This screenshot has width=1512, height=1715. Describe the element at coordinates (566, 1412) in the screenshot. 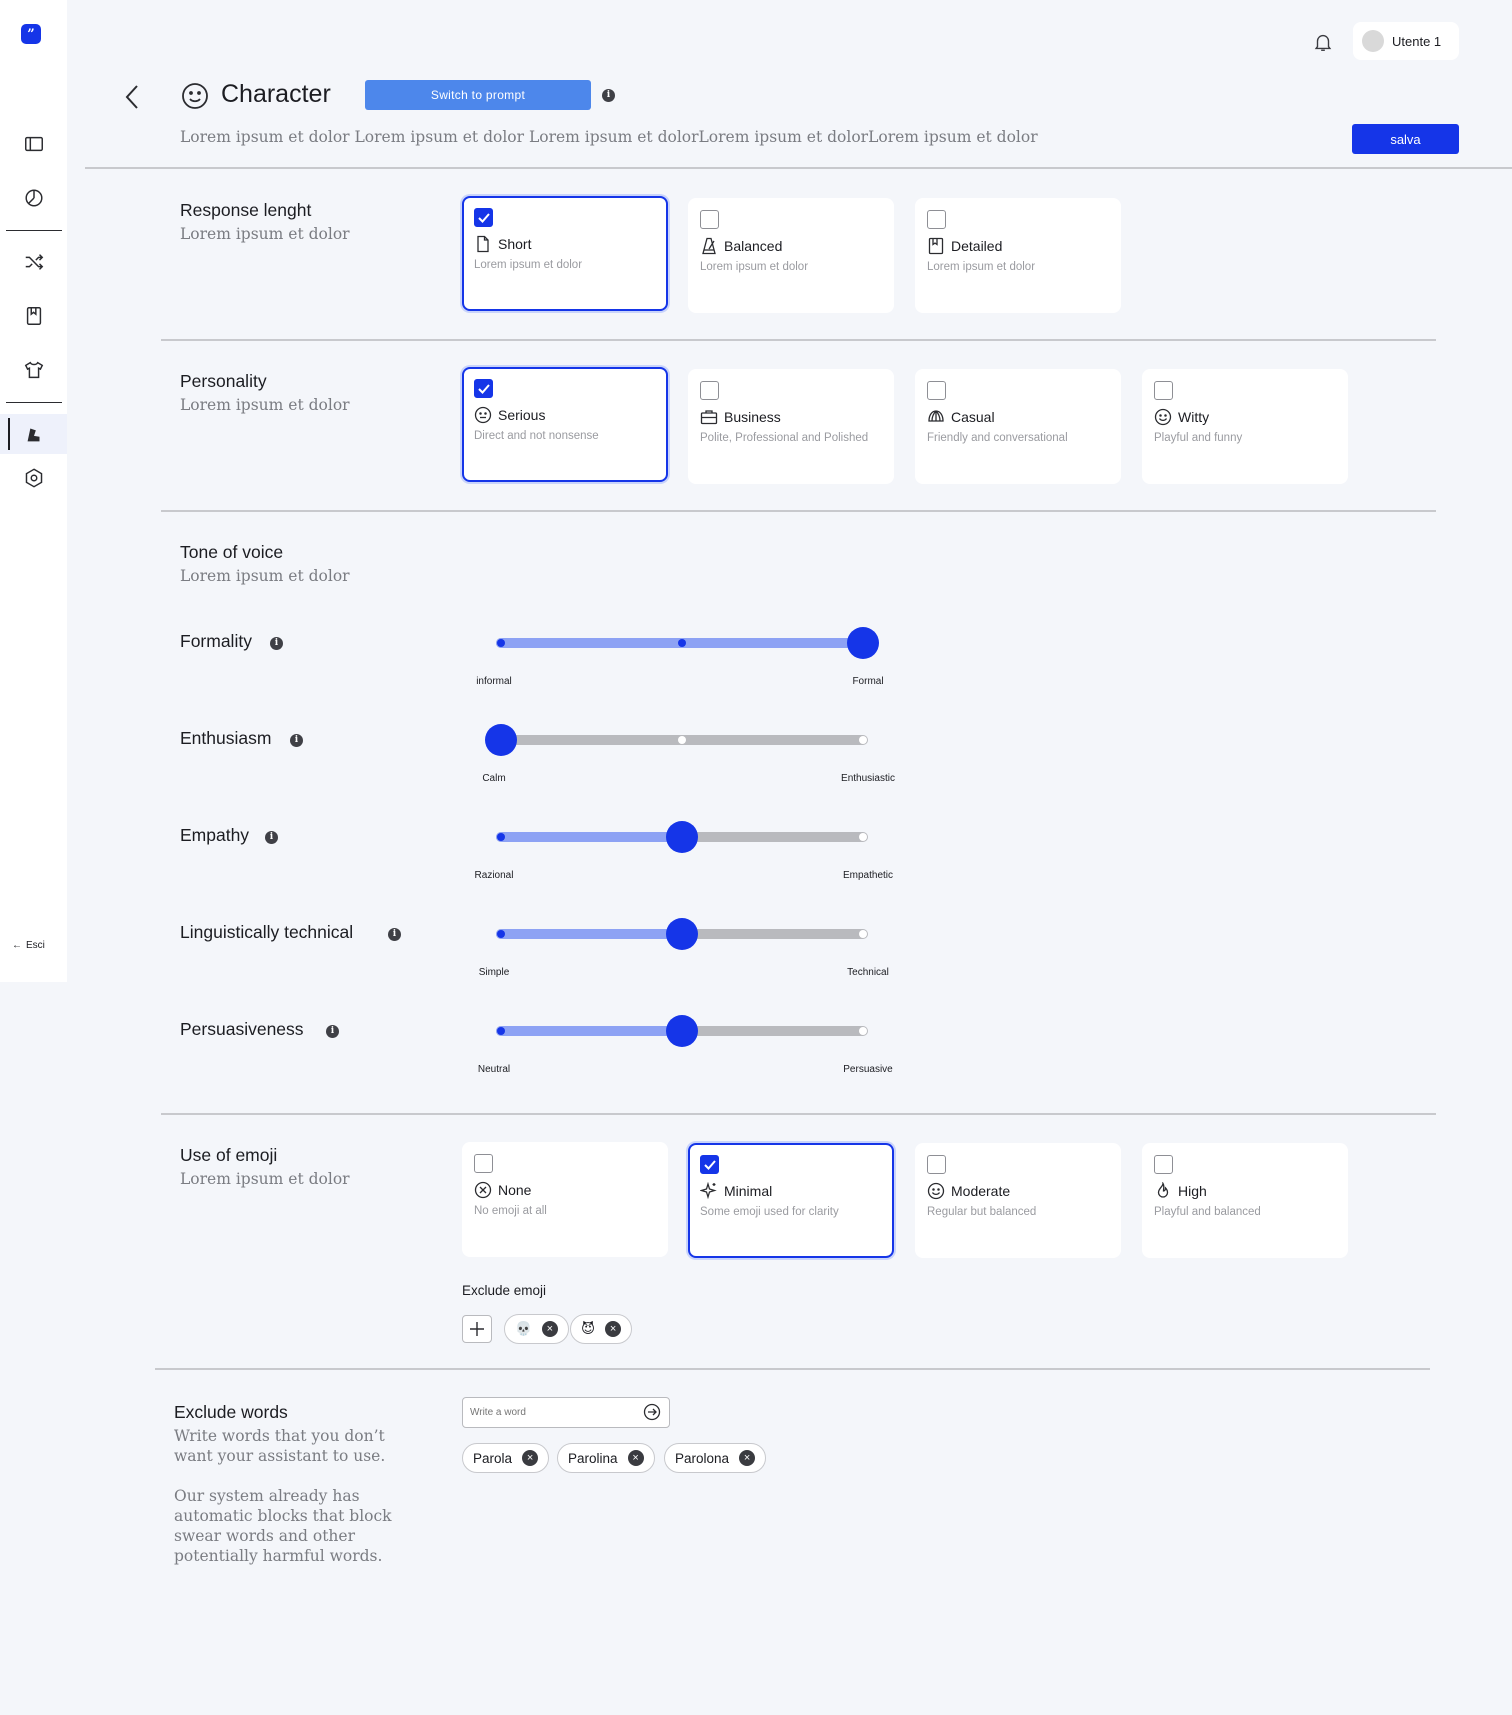

I see `word-input` at that location.